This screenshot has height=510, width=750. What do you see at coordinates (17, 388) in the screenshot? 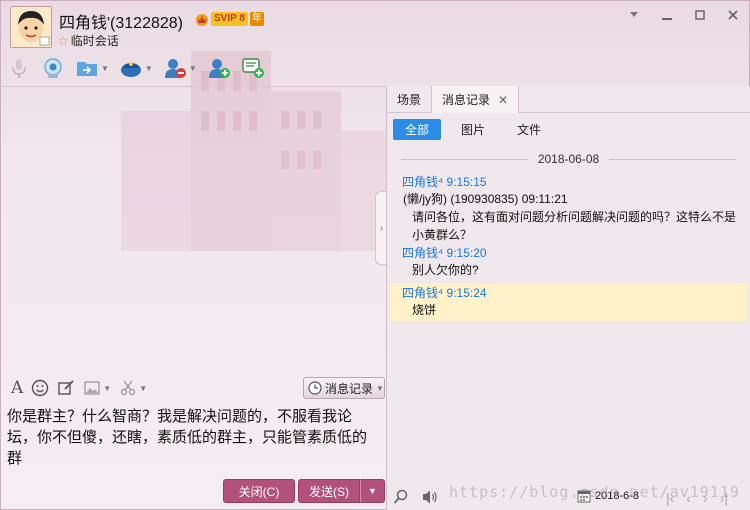
I see `font-icon: A` at bounding box center [17, 388].